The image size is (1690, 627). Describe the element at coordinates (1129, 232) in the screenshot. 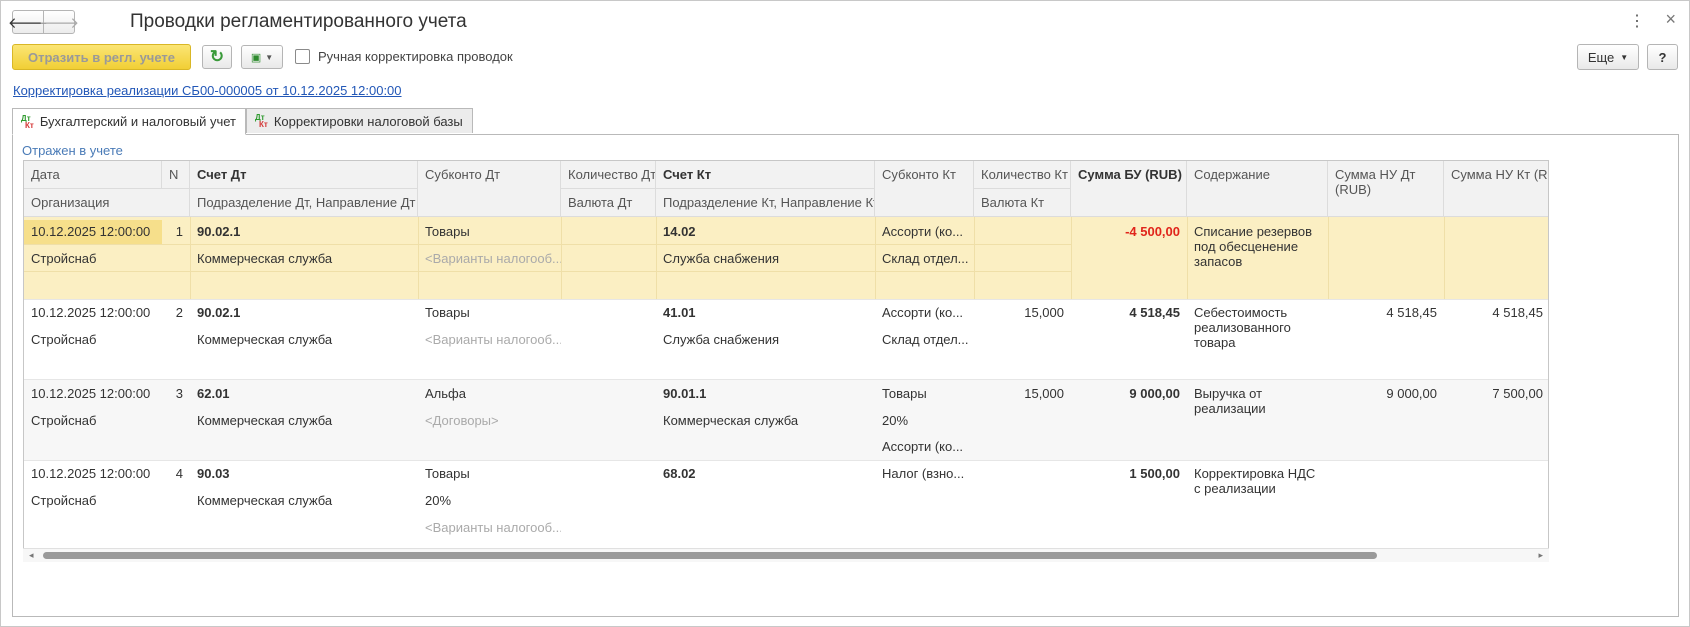

I see `cell-sum-bu: -4 500,00` at that location.